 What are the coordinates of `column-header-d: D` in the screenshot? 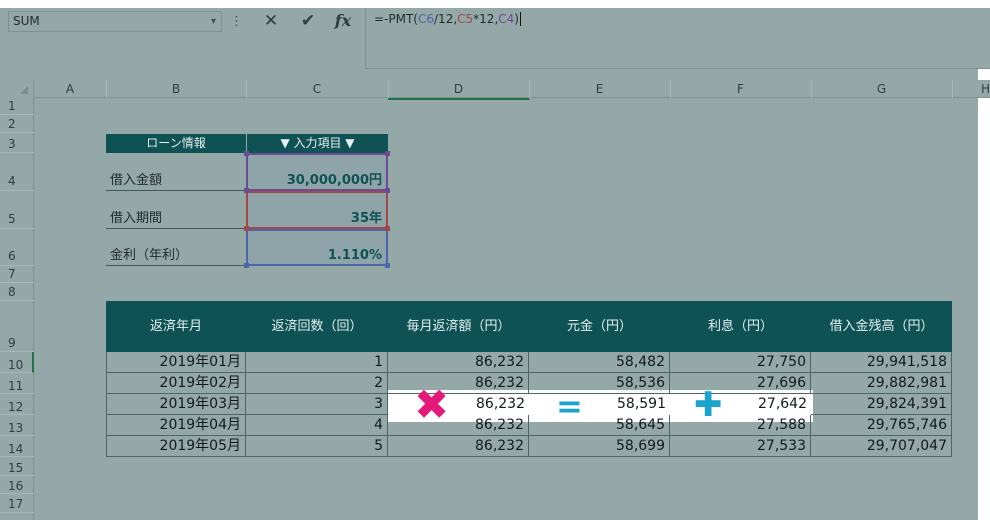 It's located at (459, 90).